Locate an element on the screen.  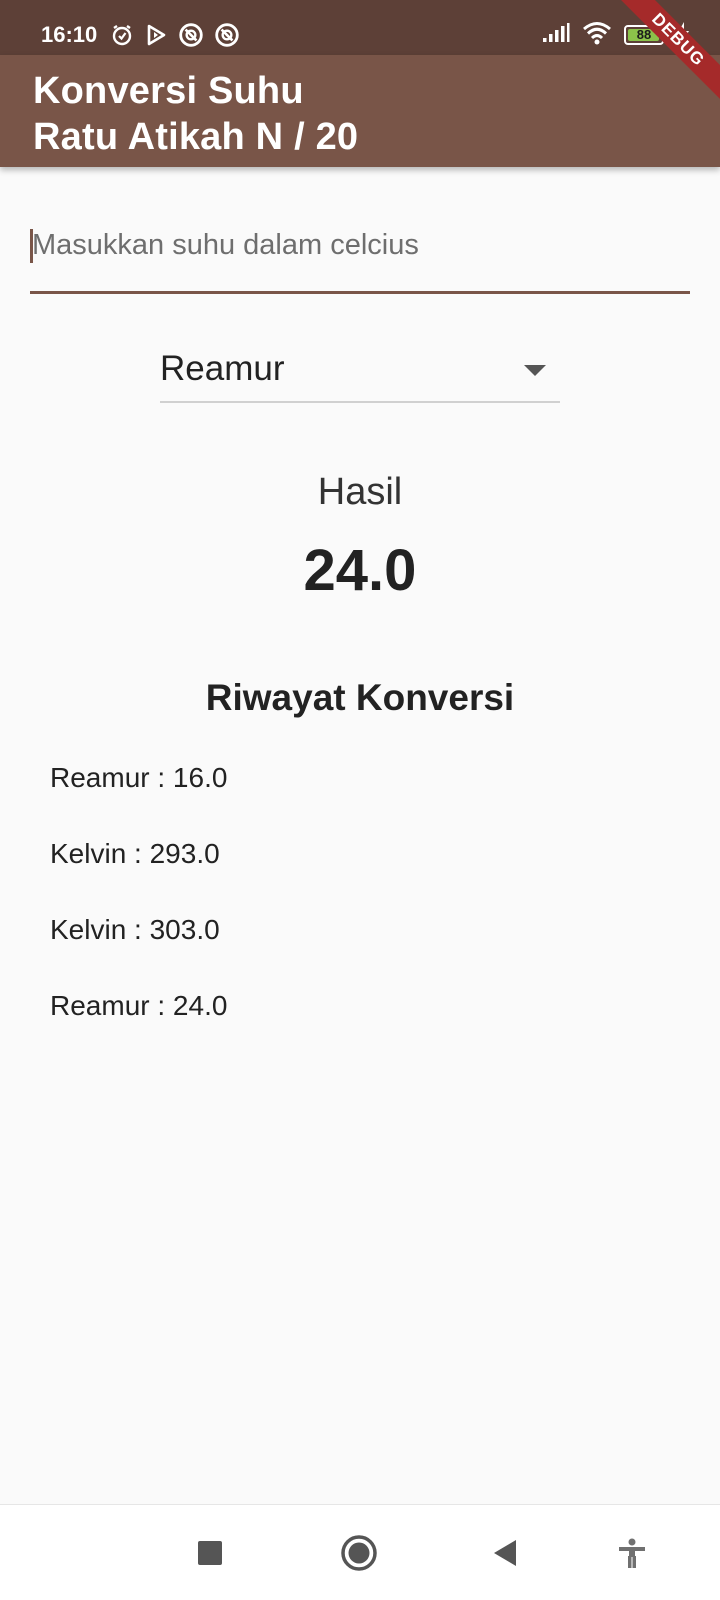
celsius-input-field is located at coordinates (360, 255).